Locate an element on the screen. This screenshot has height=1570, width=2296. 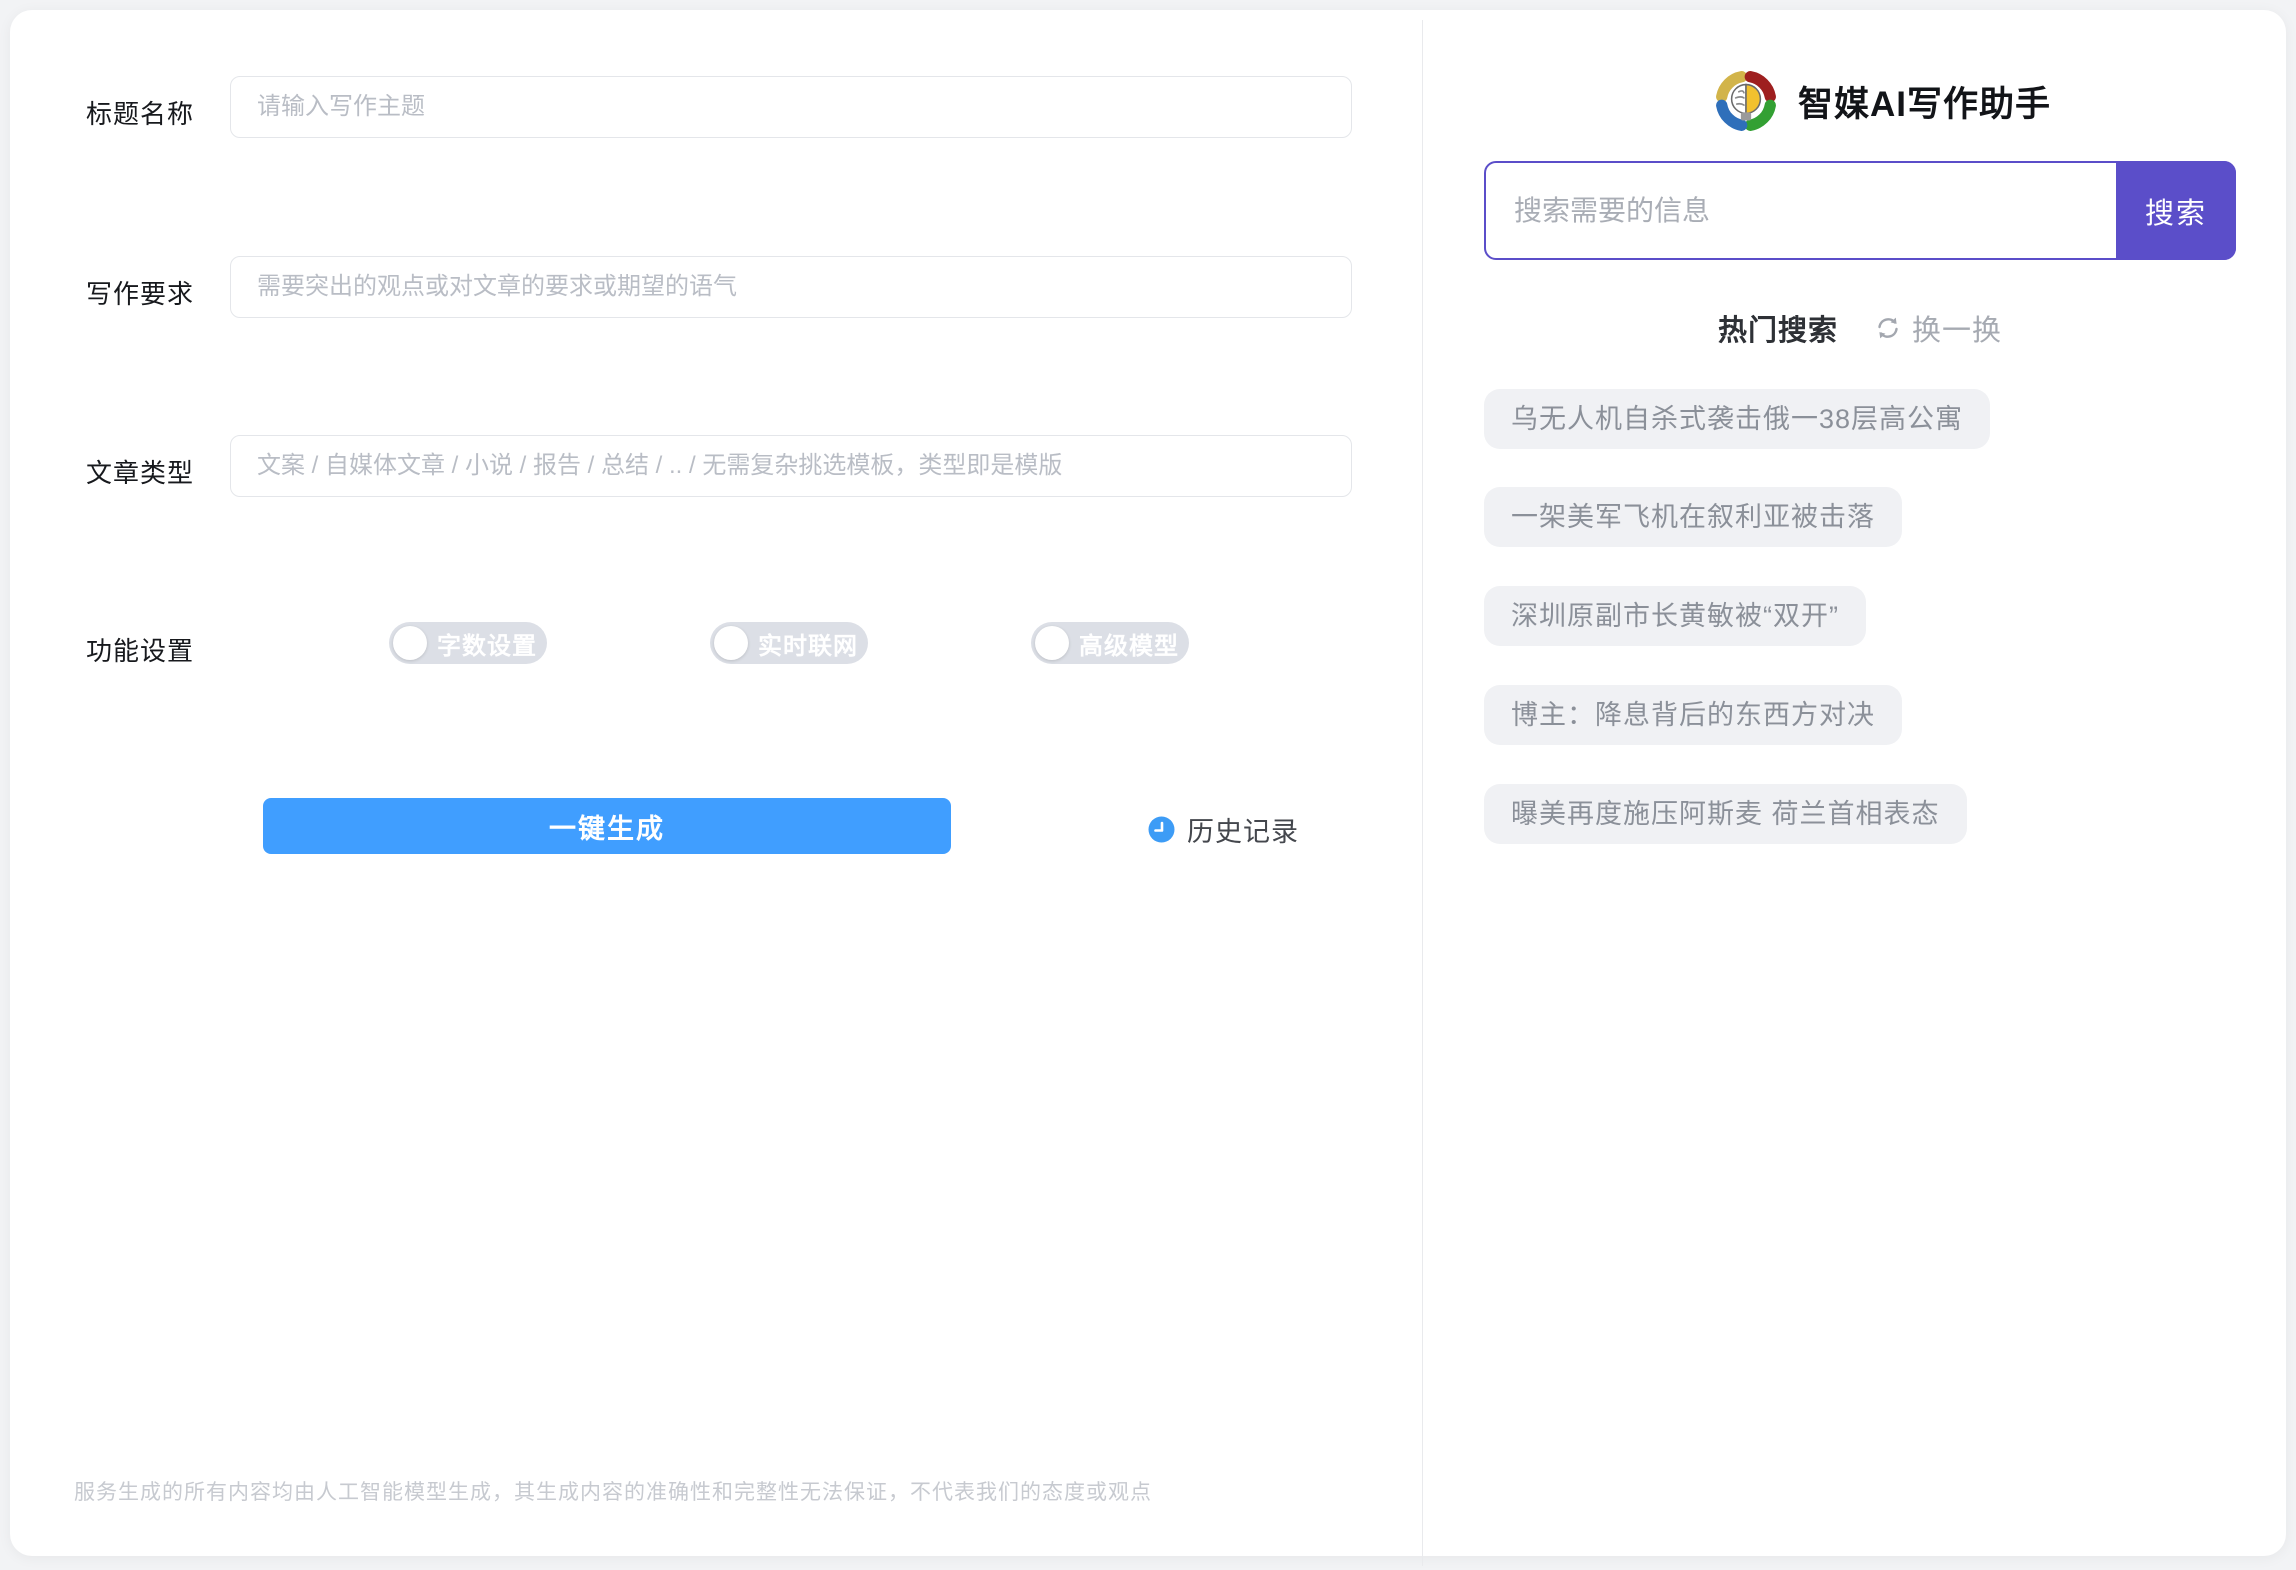
article-type-field-label: 文章类型 is located at coordinates (140, 473).